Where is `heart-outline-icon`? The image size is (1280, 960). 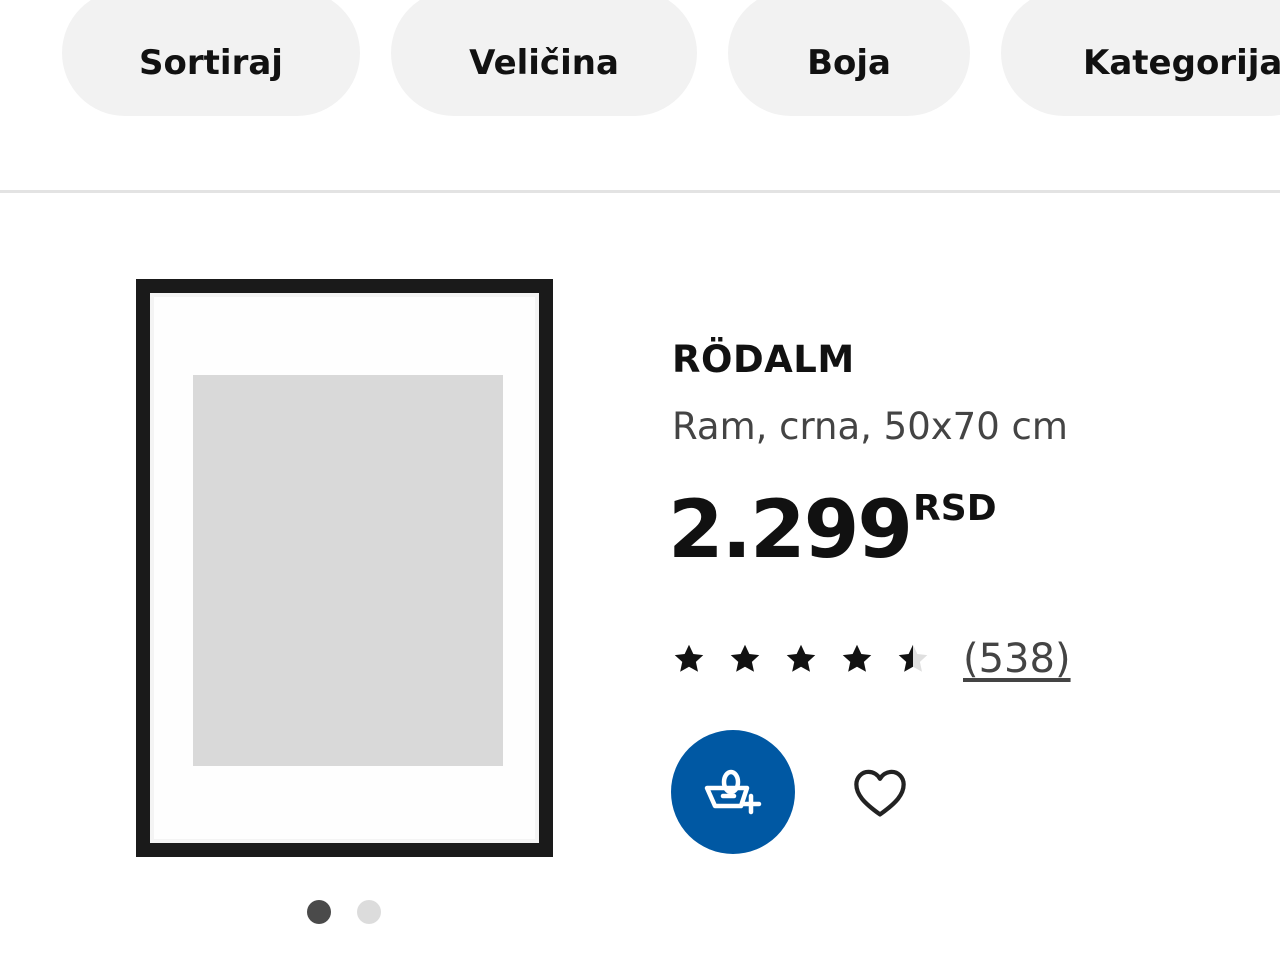
heart-outline-icon is located at coordinates (880, 794).